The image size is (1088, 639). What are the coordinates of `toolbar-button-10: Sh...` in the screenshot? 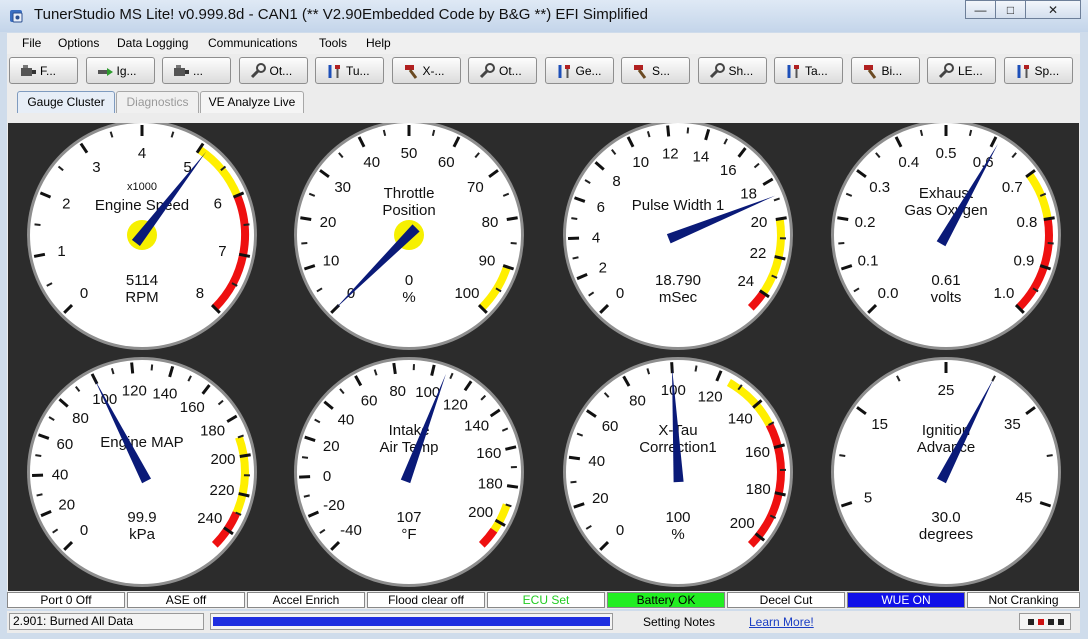 It's located at (732, 70).